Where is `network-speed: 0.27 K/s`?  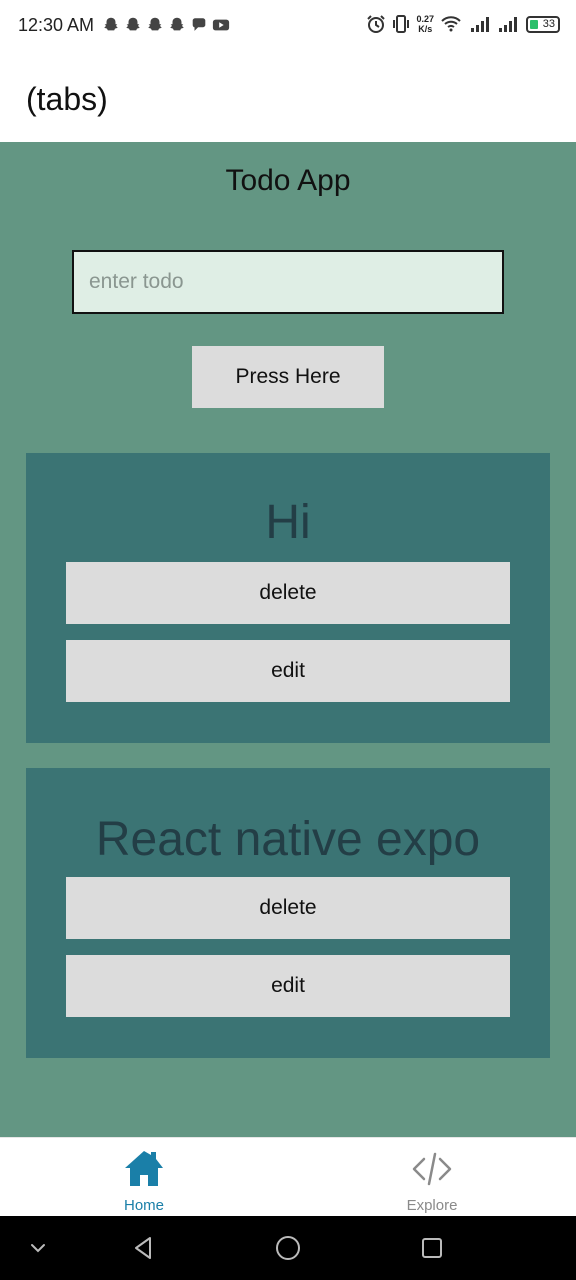 network-speed: 0.27 K/s is located at coordinates (425, 24).